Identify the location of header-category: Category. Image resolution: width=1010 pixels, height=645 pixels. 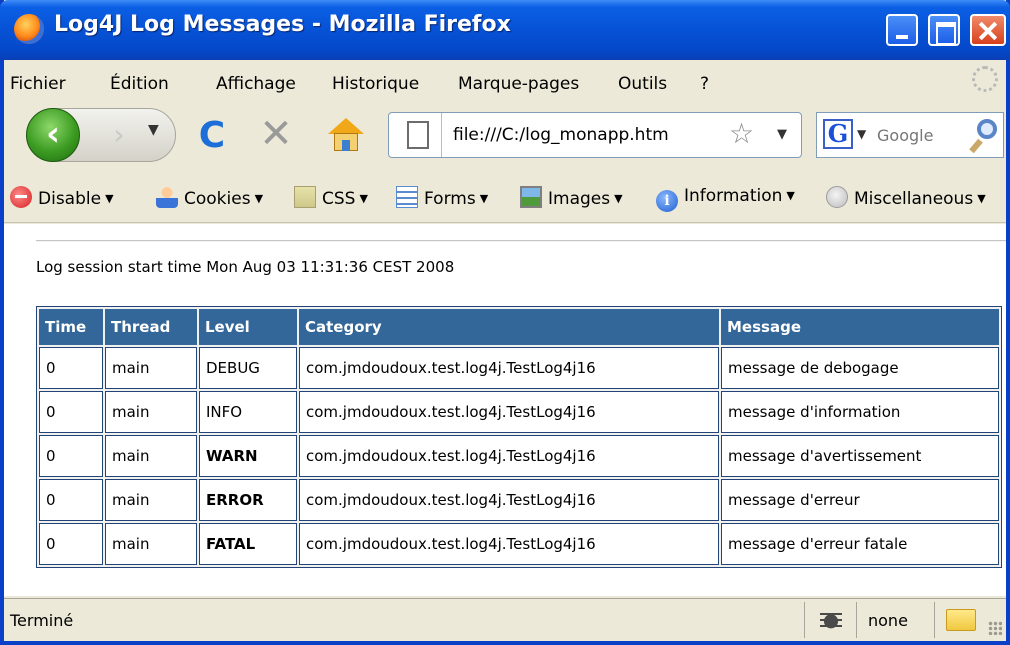
(509, 327).